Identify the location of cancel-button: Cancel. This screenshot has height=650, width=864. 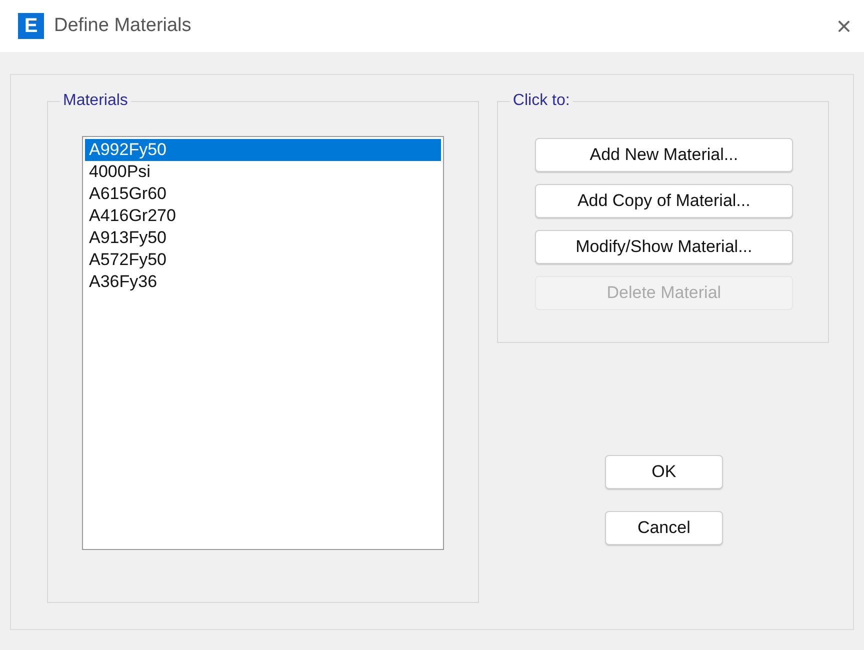
(663, 528).